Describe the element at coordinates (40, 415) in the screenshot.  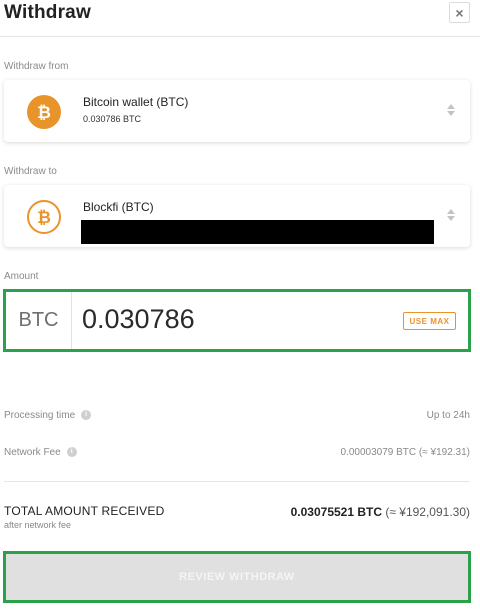
I see `processing-time-label: Processing time` at that location.